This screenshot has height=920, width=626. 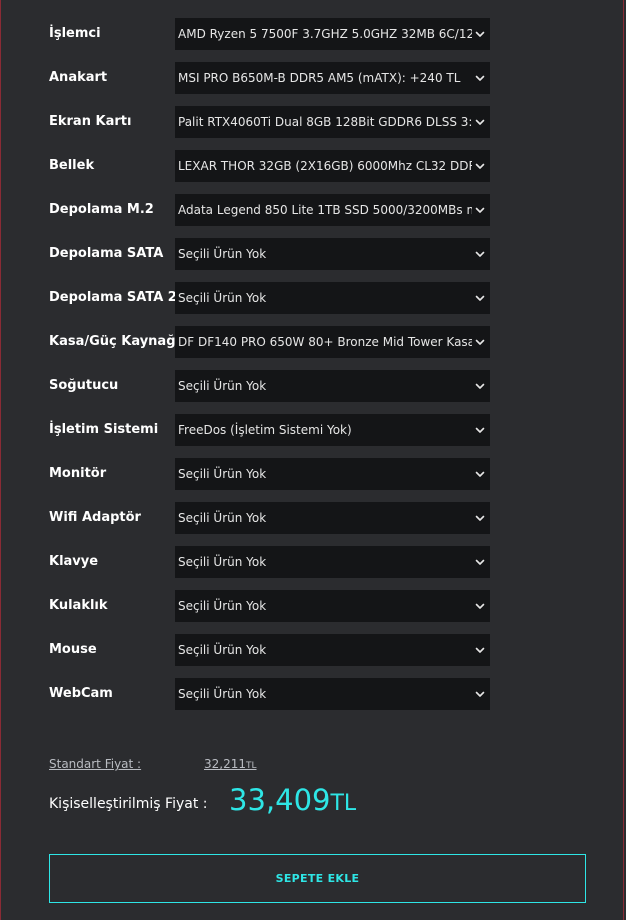 What do you see at coordinates (317, 878) in the screenshot?
I see `add-to-cart-button: SEPETE EKLE` at bounding box center [317, 878].